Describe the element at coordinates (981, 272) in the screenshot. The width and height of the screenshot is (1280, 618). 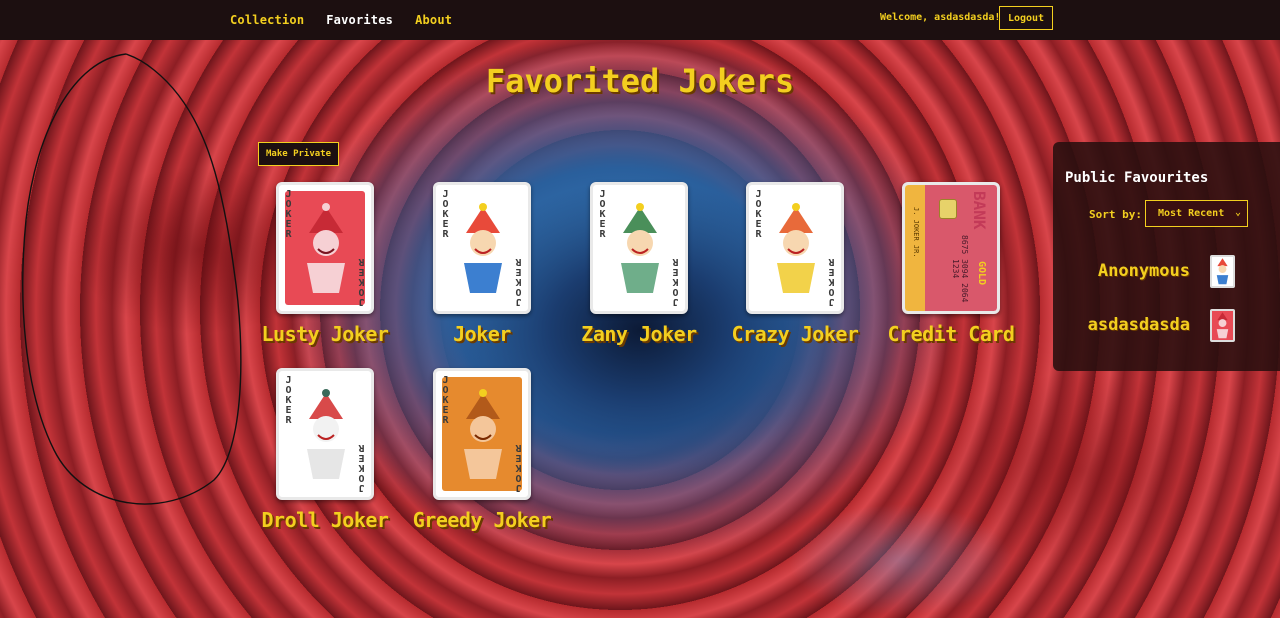
I see `gold-text: GOLD` at that location.